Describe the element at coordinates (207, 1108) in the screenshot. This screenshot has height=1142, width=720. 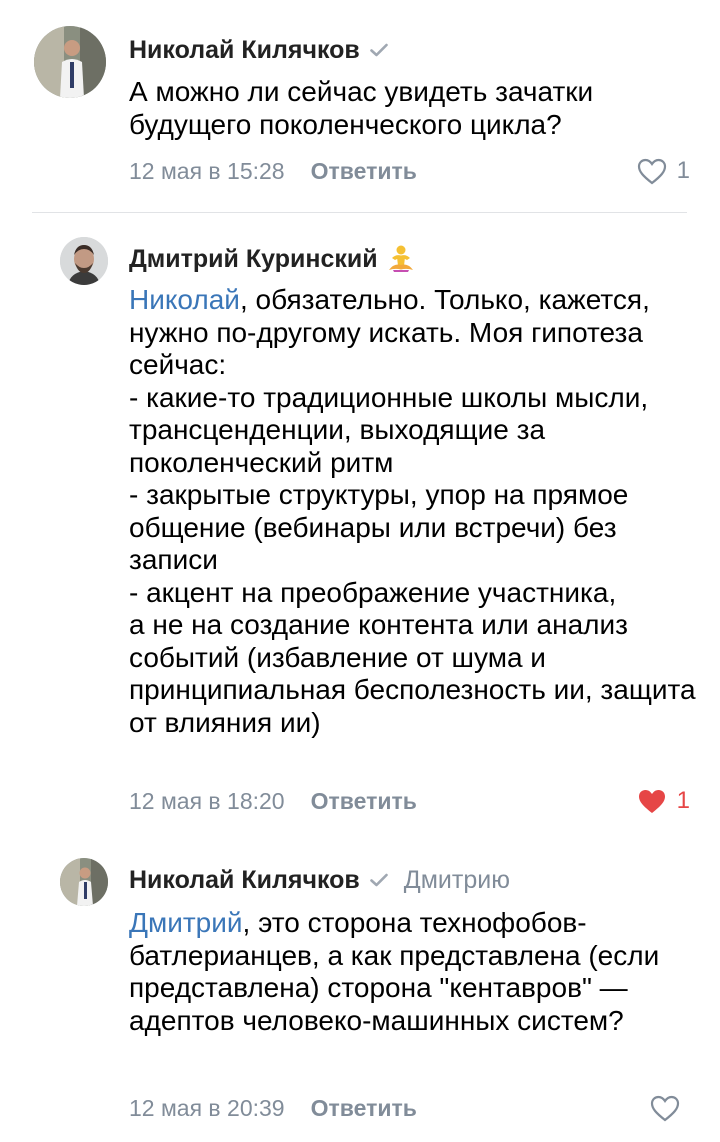
I see `comment-date: 12 мая в 20:39` at that location.